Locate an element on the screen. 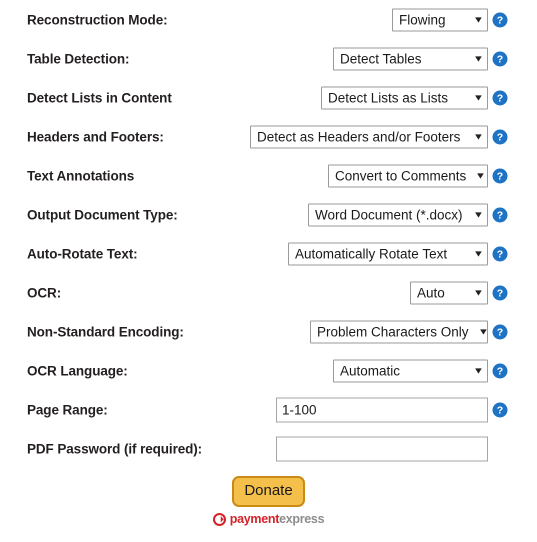 The image size is (537, 542). form-row: Reconstruction Mode: Flowing ▼? is located at coordinates (268, 19).